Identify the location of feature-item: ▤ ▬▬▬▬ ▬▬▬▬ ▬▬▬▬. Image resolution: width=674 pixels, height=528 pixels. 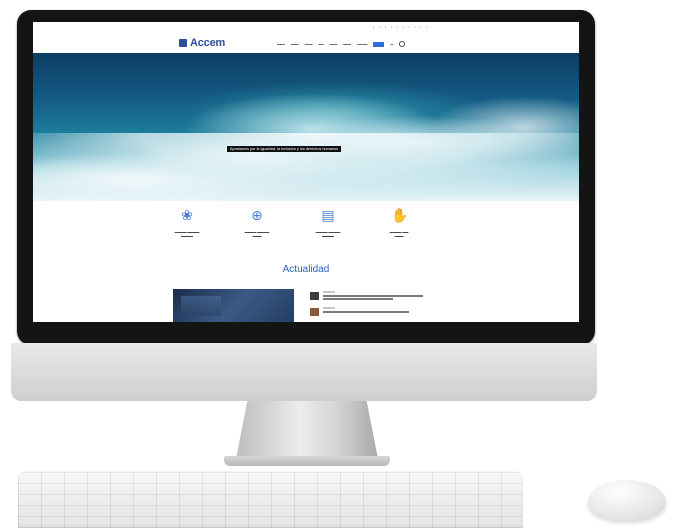
(328, 223).